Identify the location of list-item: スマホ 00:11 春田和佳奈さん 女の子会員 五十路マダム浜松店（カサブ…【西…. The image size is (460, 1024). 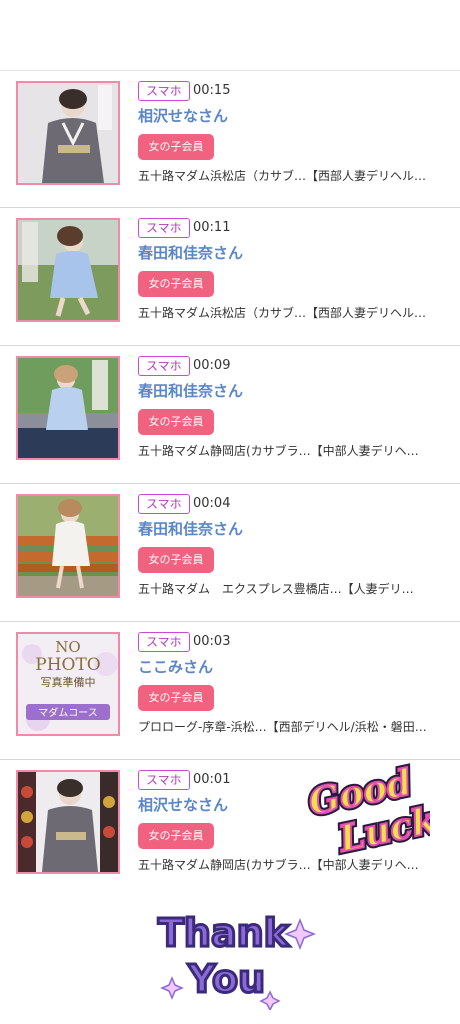
(230, 277).